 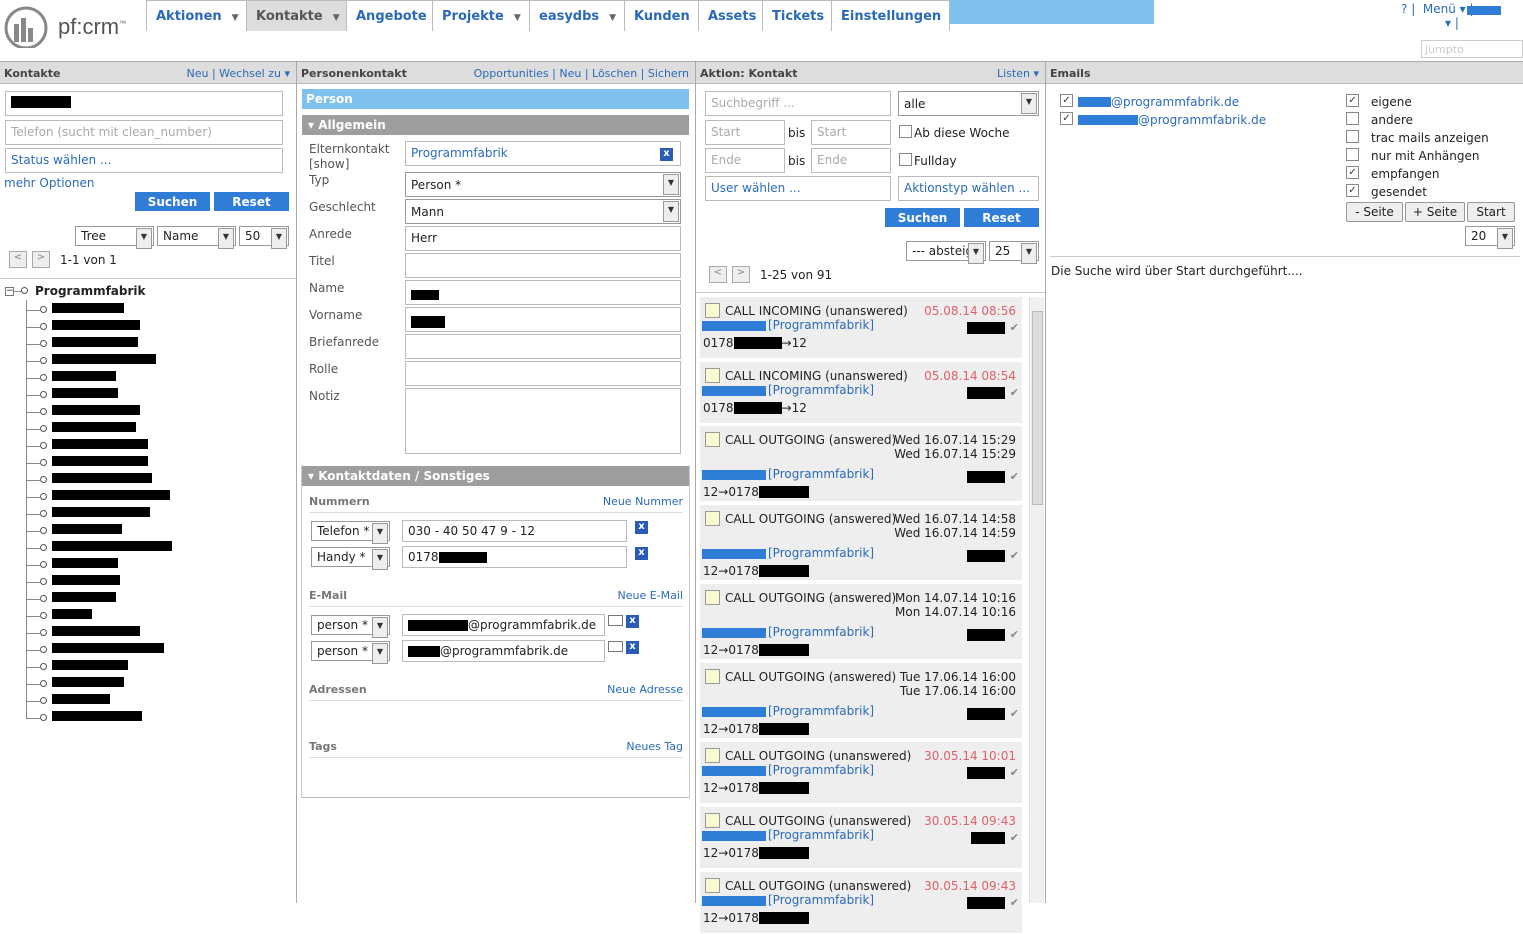 I want to click on name-input, so click(x=543, y=292).